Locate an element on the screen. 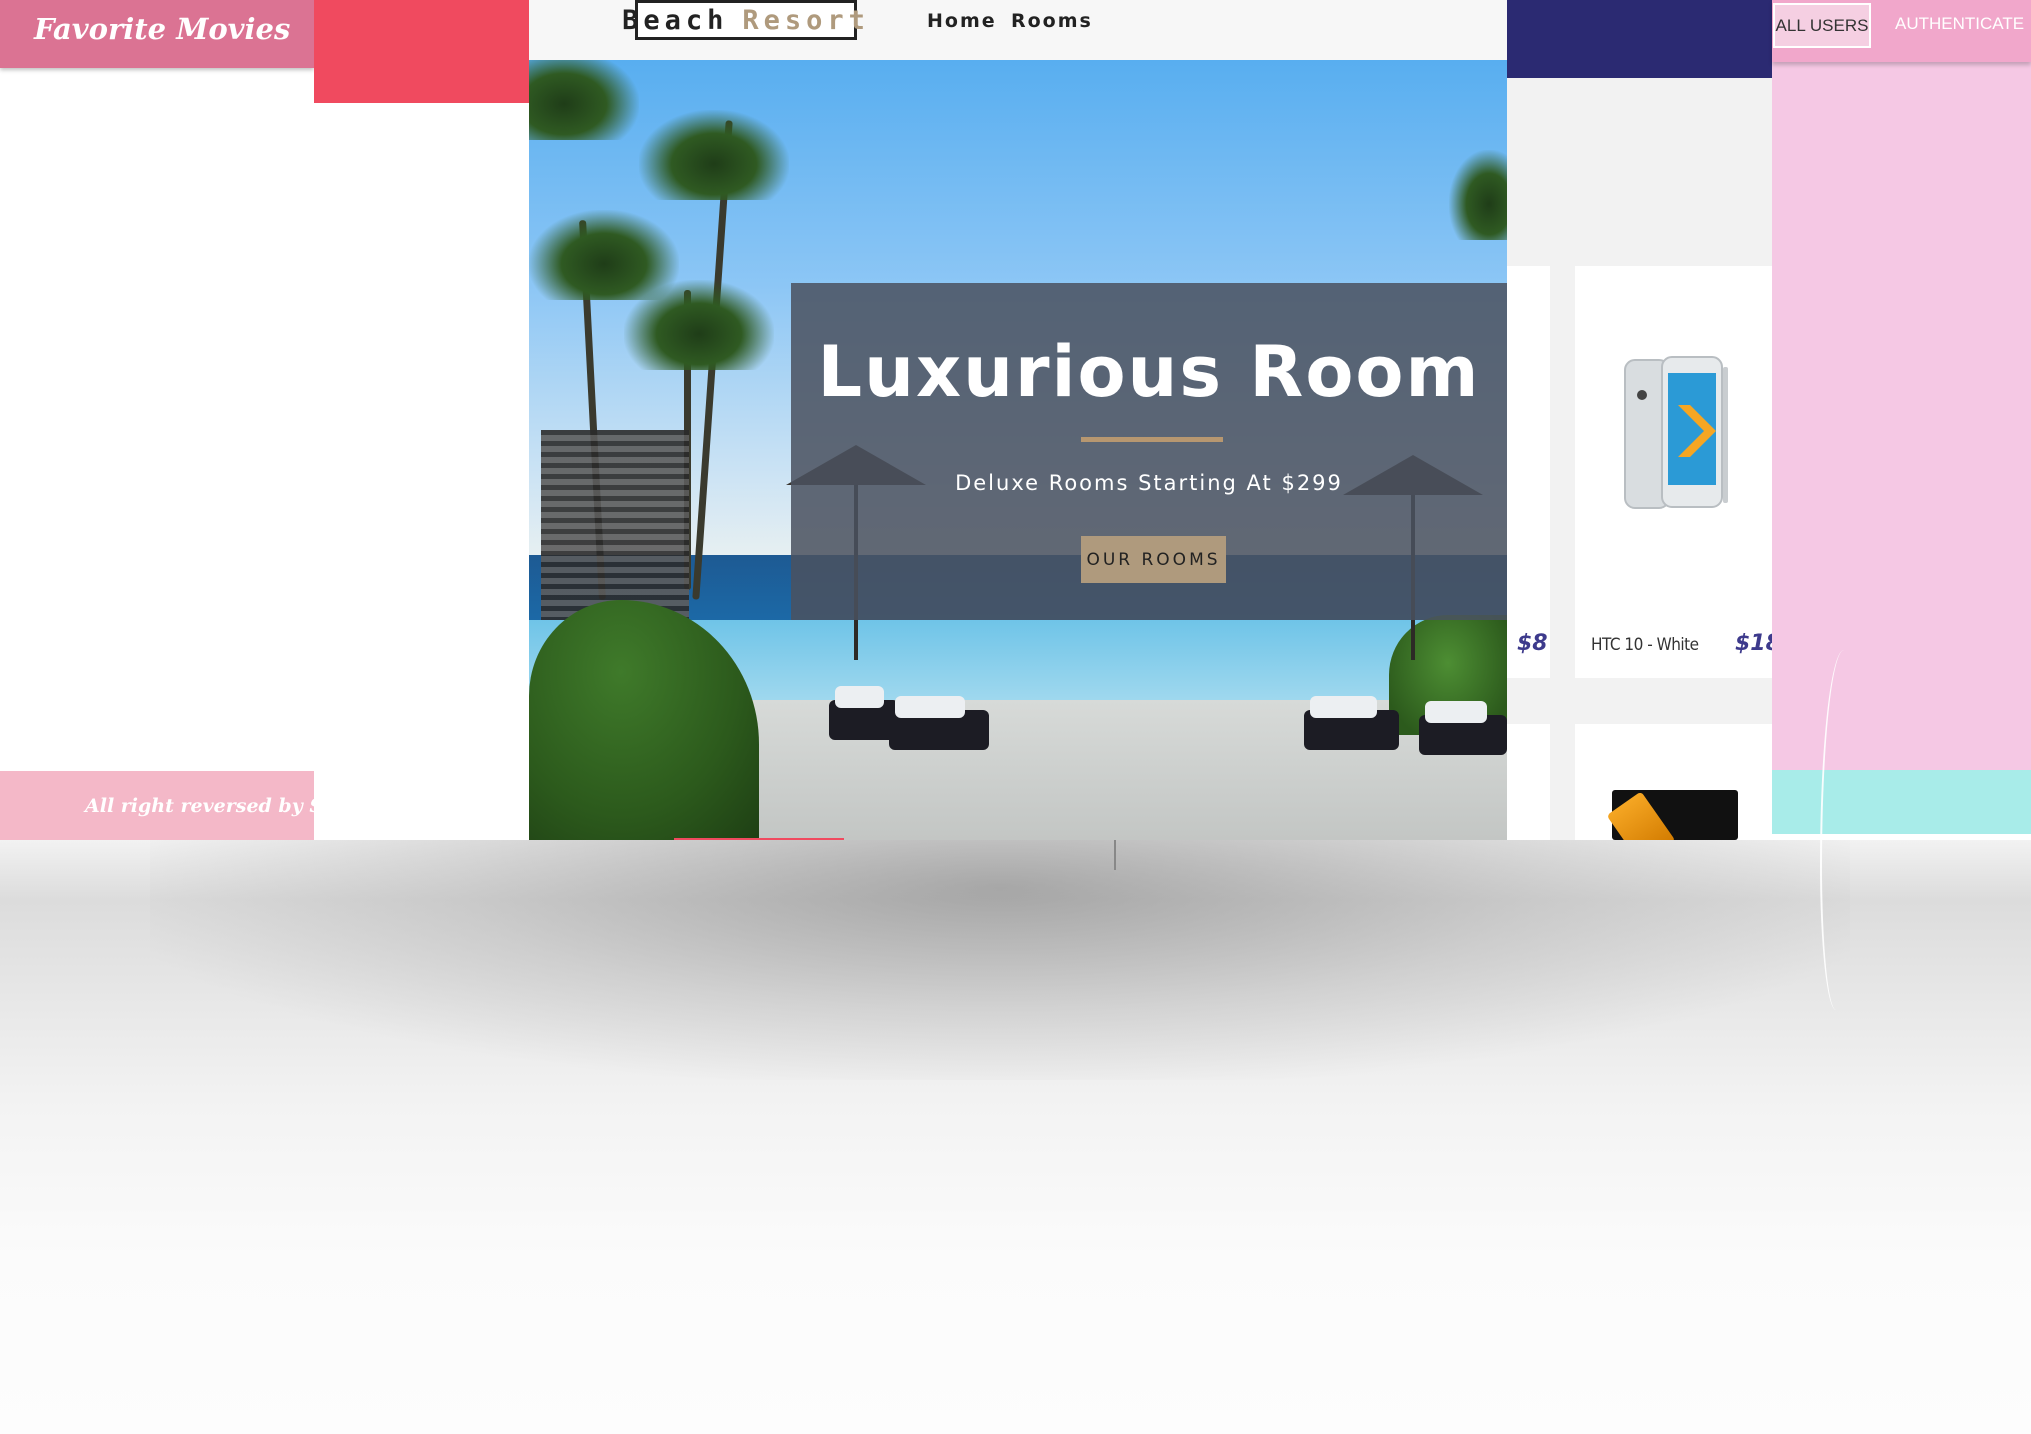  logo-word-resort: Resort is located at coordinates (806, 20).